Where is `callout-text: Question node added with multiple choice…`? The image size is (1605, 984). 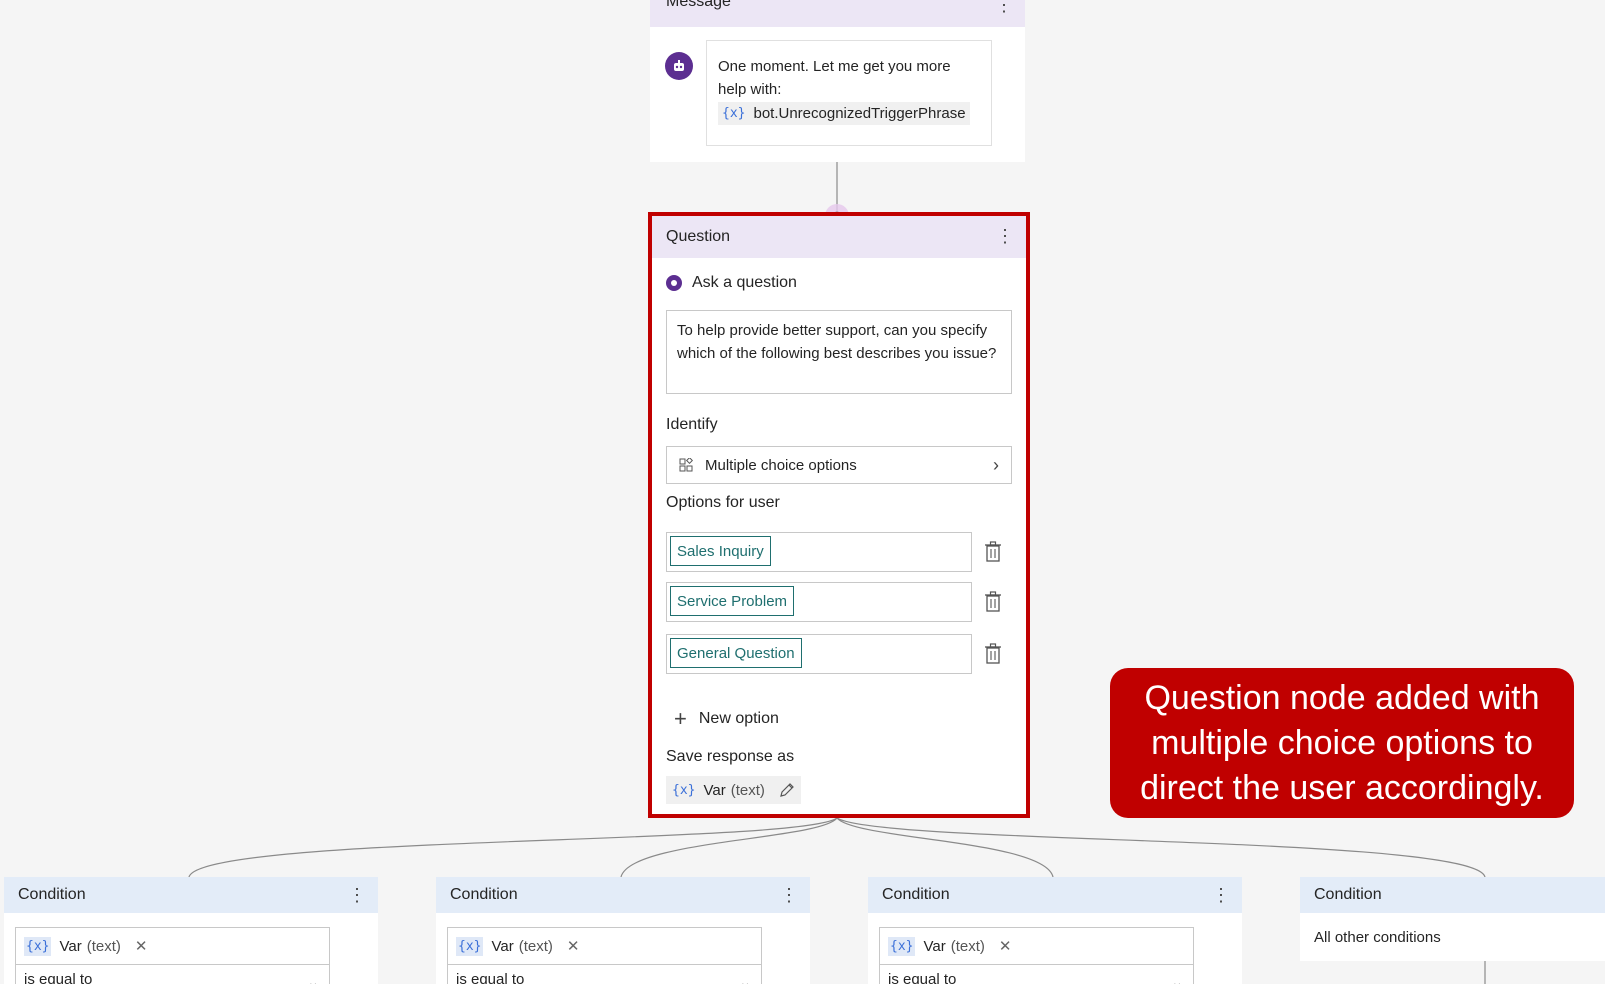
callout-text: Question node added with multiple choice… is located at coordinates (1342, 742).